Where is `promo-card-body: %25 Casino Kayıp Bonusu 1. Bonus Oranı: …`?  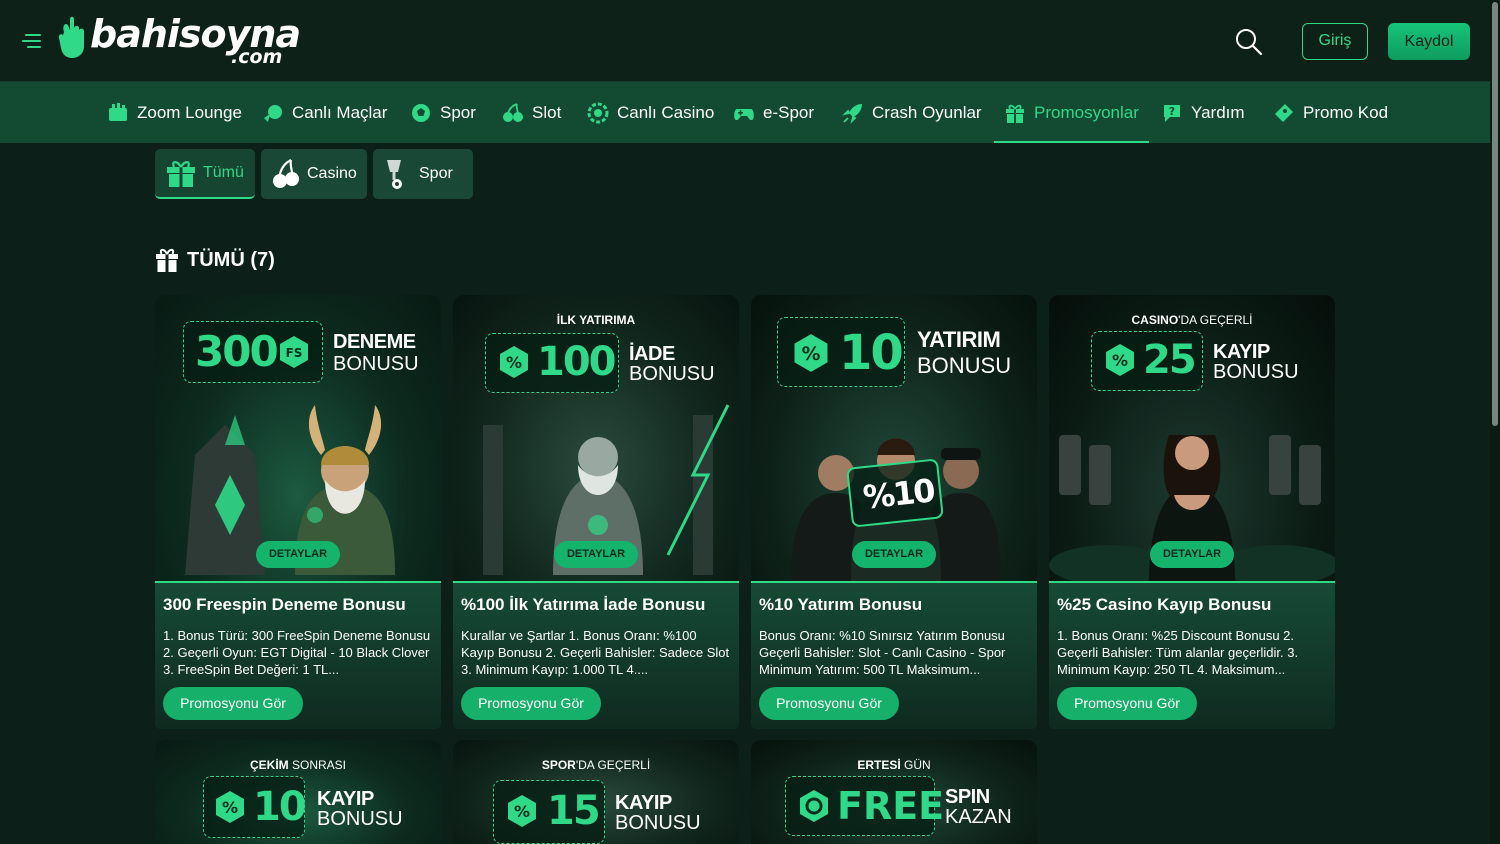 promo-card-body: %25 Casino Kayıp Bonusu 1. Bonus Oranı: … is located at coordinates (1192, 655).